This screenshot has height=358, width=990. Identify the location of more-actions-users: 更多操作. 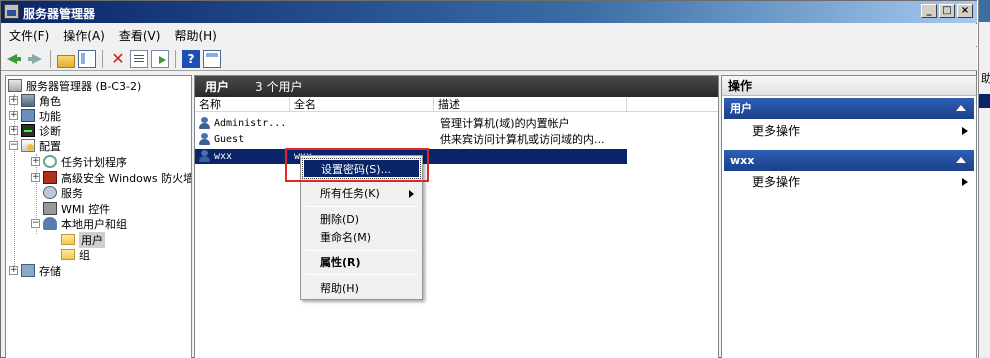
(862, 131).